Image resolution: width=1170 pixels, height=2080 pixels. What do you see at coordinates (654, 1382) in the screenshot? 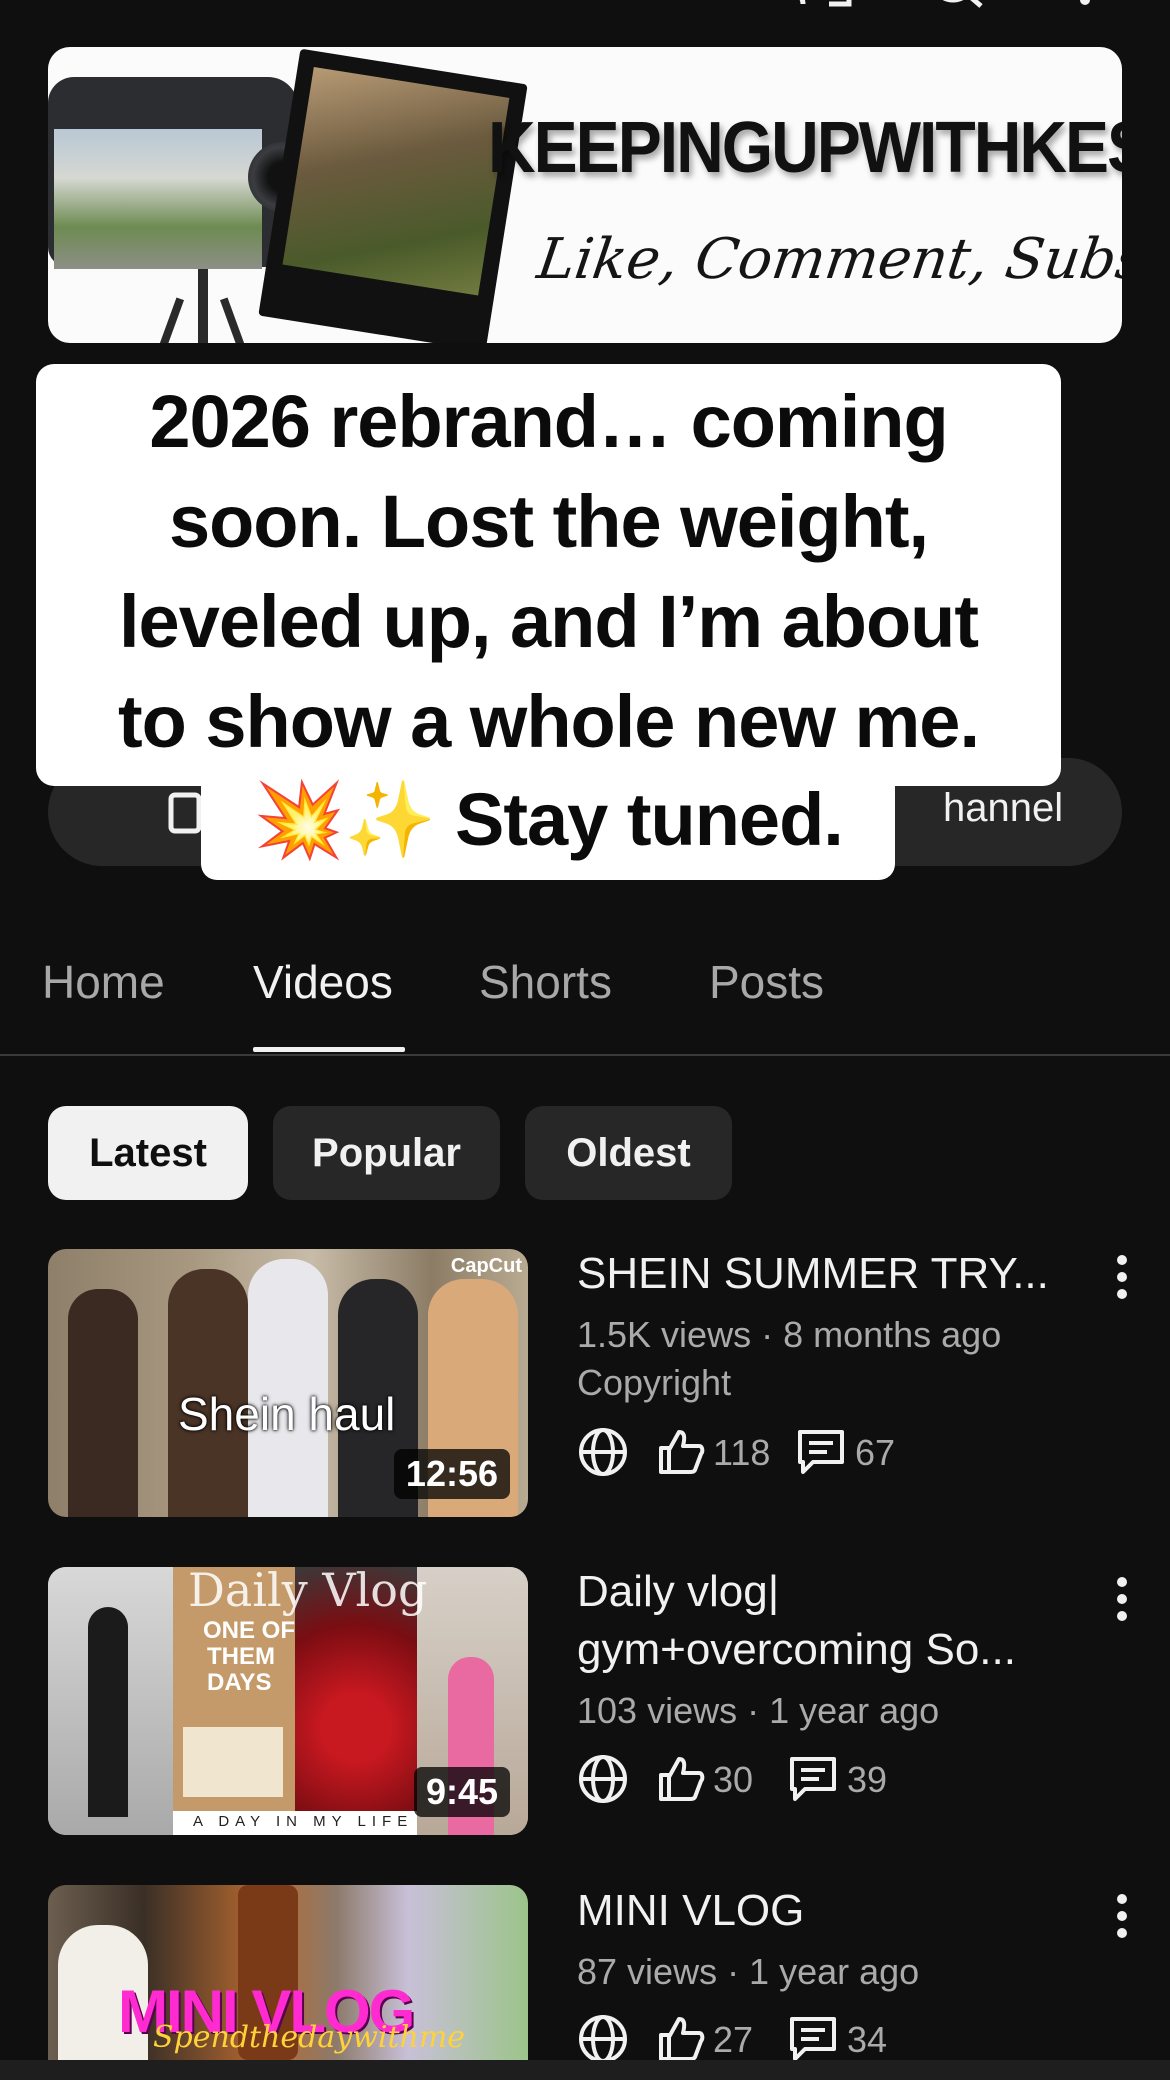
I see `video-copyright-1: Copyright` at bounding box center [654, 1382].